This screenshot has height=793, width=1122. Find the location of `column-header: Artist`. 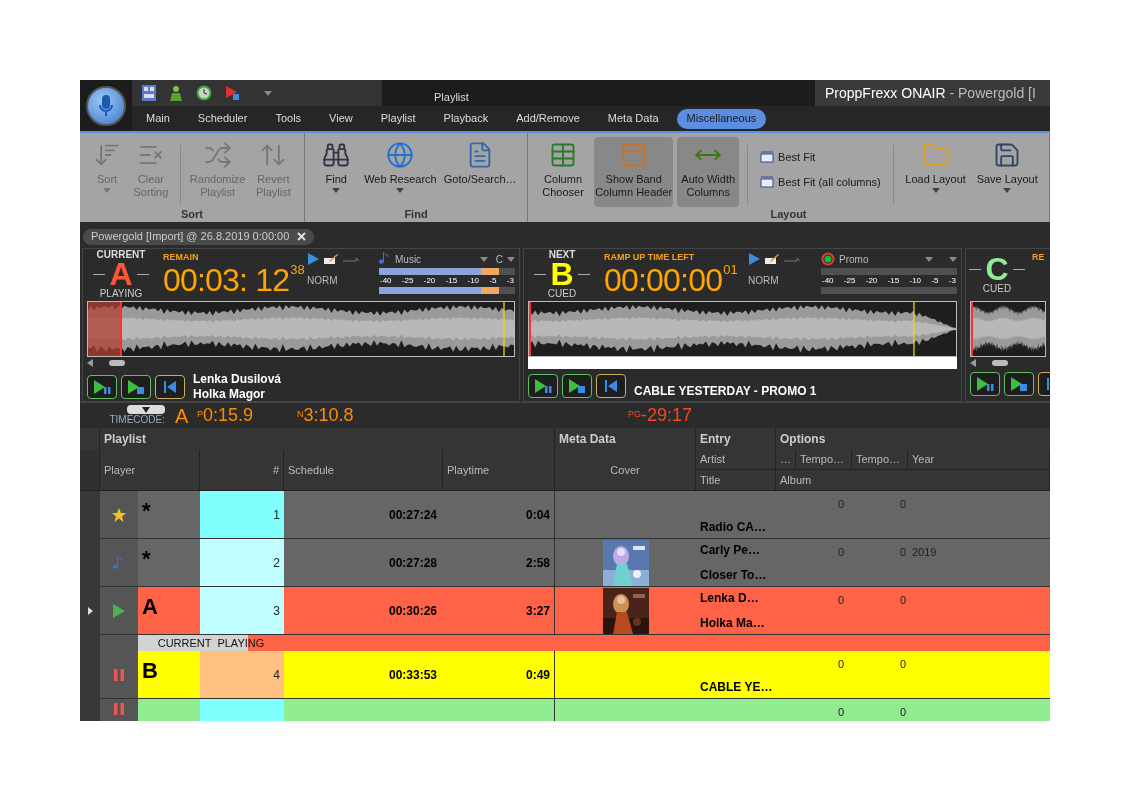

column-header: Artist is located at coordinates (736, 460).